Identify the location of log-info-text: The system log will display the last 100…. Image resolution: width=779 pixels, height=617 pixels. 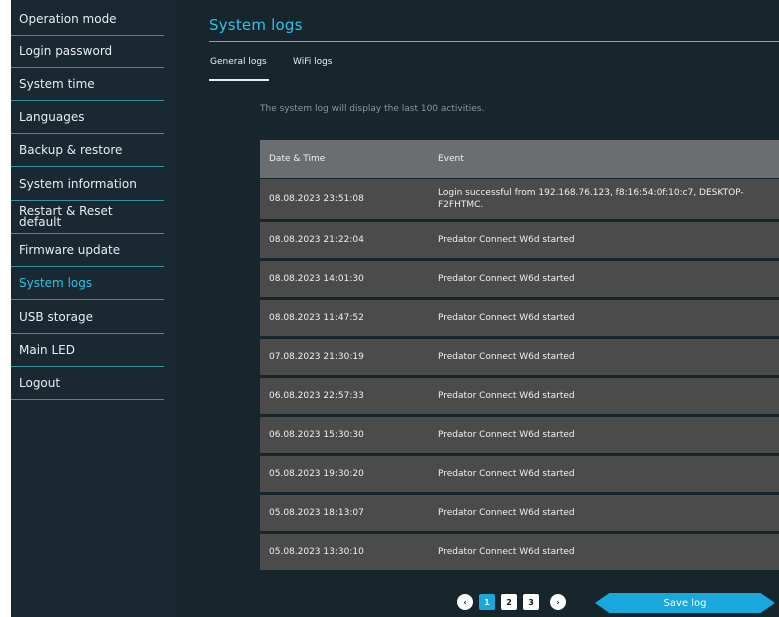
(372, 109).